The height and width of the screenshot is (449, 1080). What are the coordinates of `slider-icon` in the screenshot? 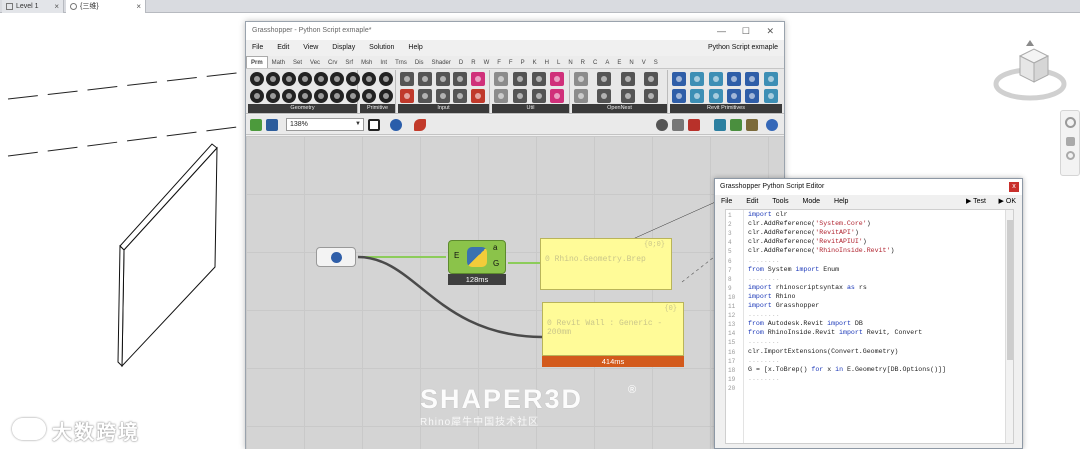 It's located at (407, 79).